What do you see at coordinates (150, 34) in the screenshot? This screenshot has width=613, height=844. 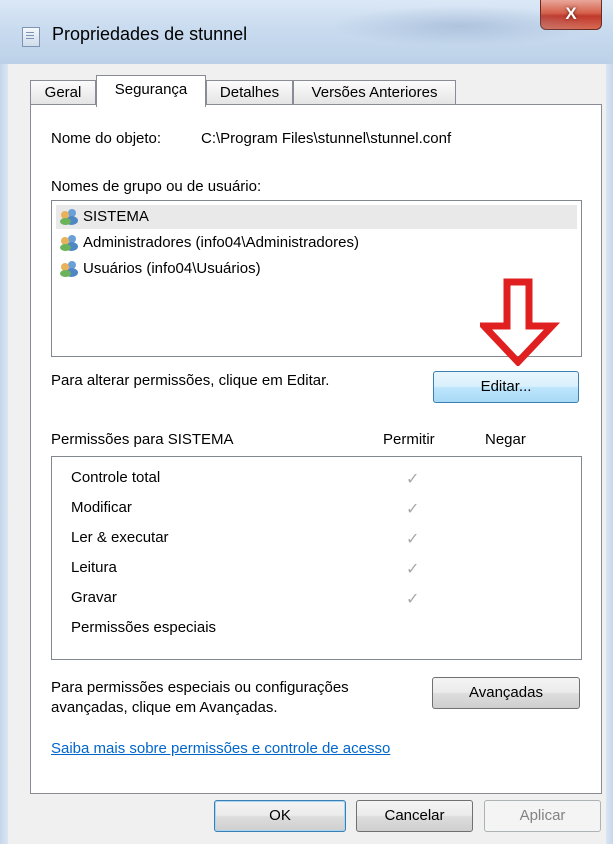 I see `window-title: Propriedades de stunnel` at bounding box center [150, 34].